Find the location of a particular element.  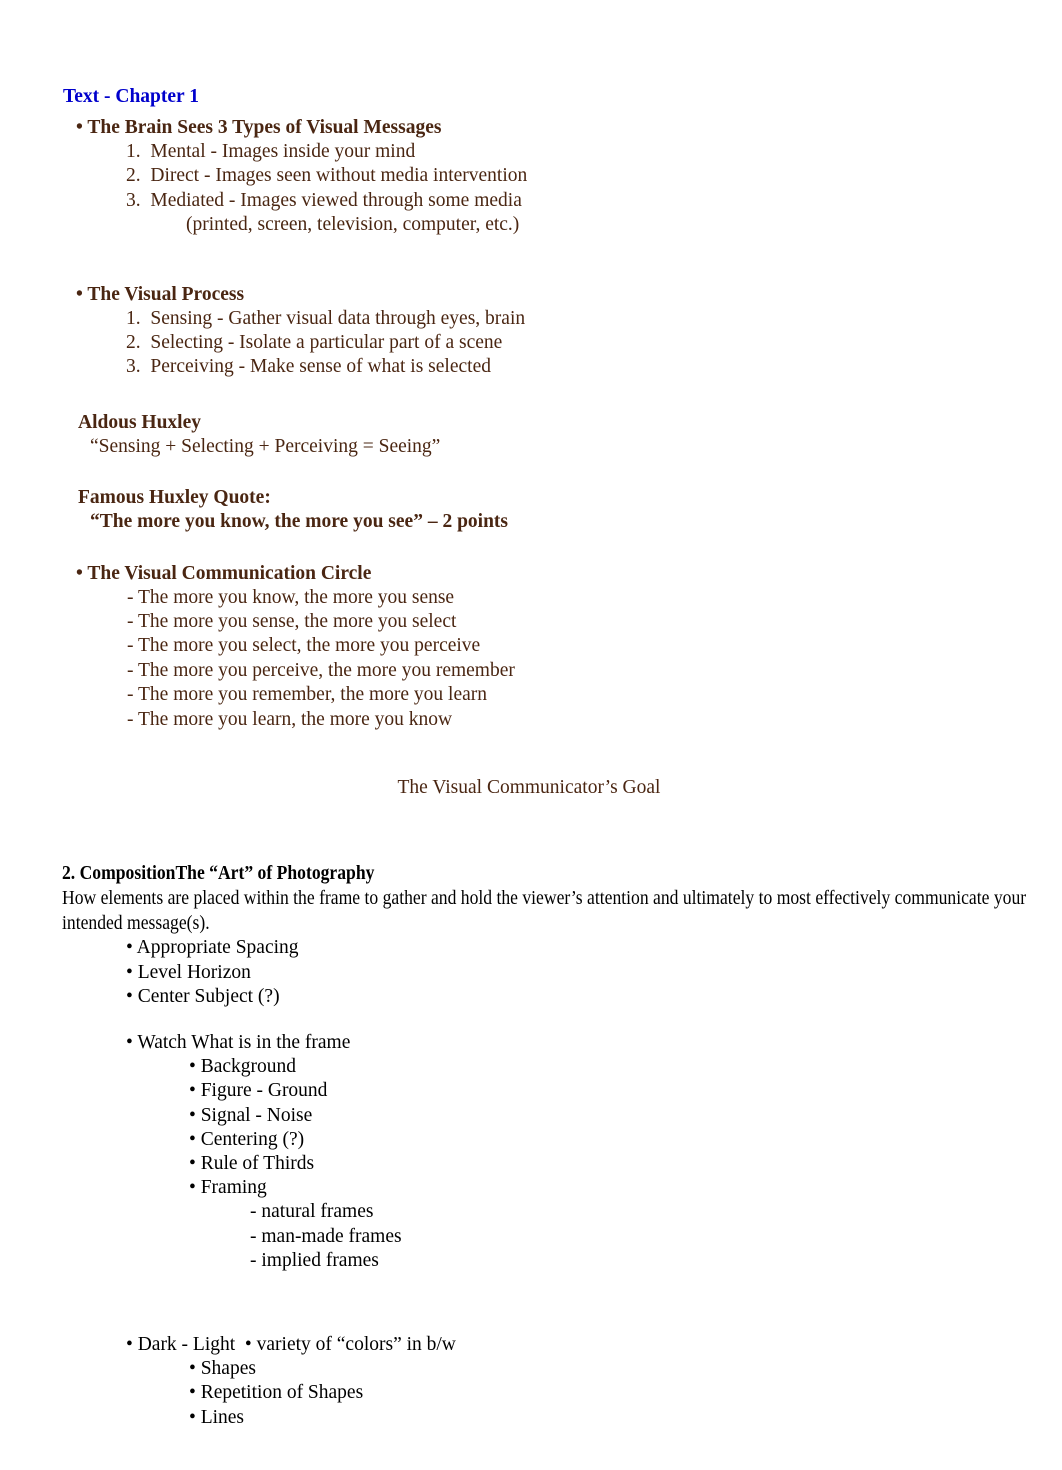

famous-quote-label: Famous Huxley Quote is located at coordinates (171, 498).